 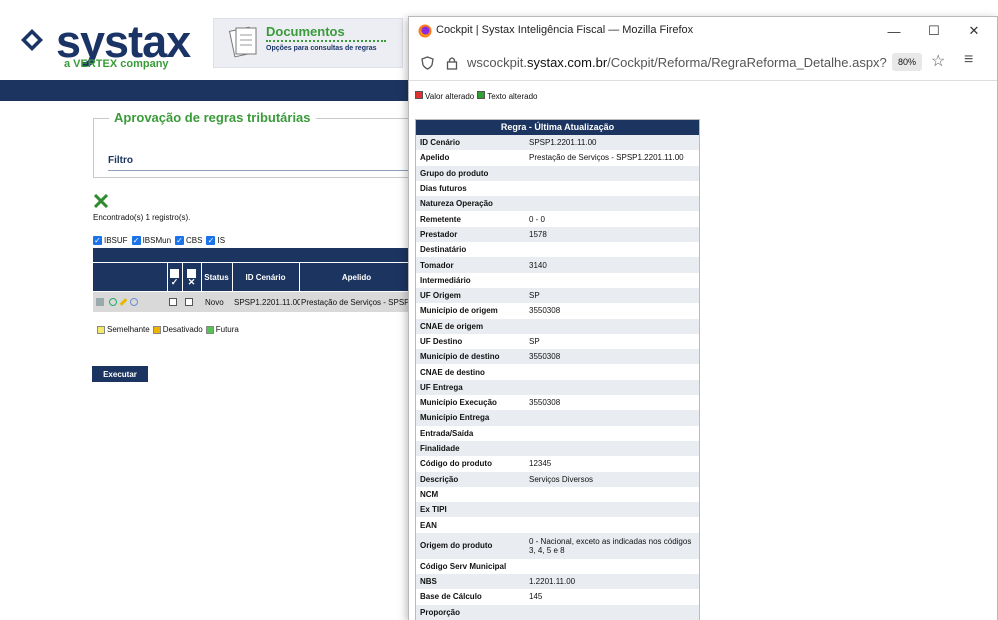 I want to click on row-value: 1.2201.11.00, so click(x=612, y=582).